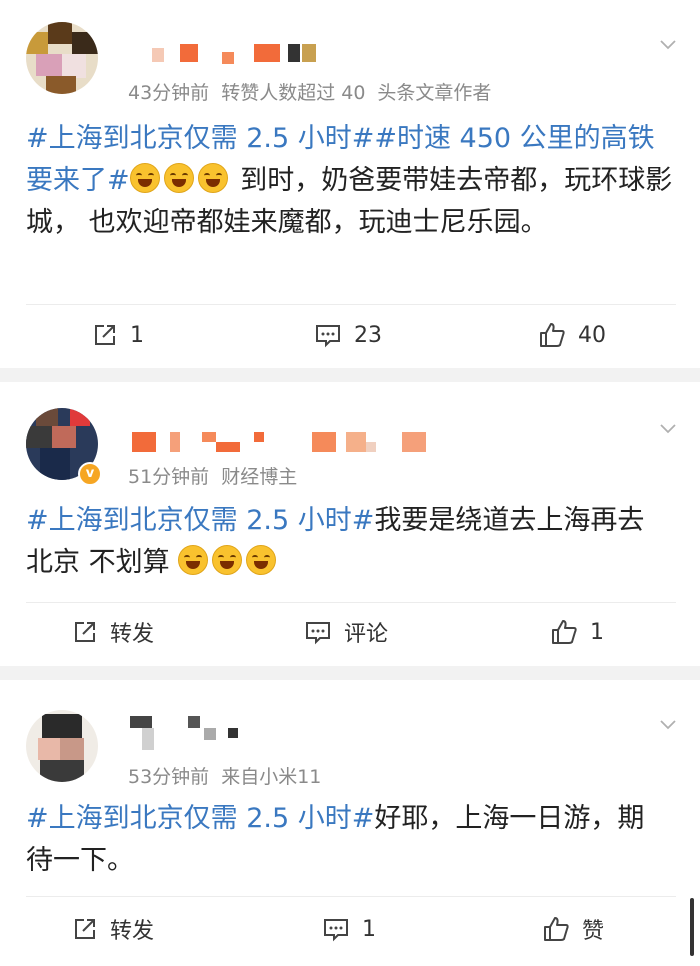 Image resolution: width=700 pixels, height=966 pixels. I want to click on comment-count: 23, so click(368, 335).